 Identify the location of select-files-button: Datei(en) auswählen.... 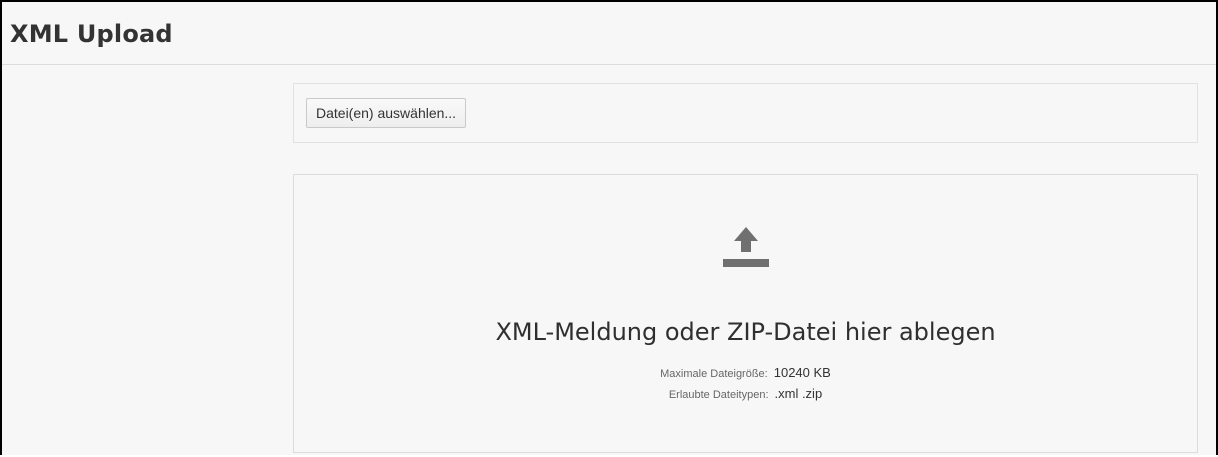
(386, 113).